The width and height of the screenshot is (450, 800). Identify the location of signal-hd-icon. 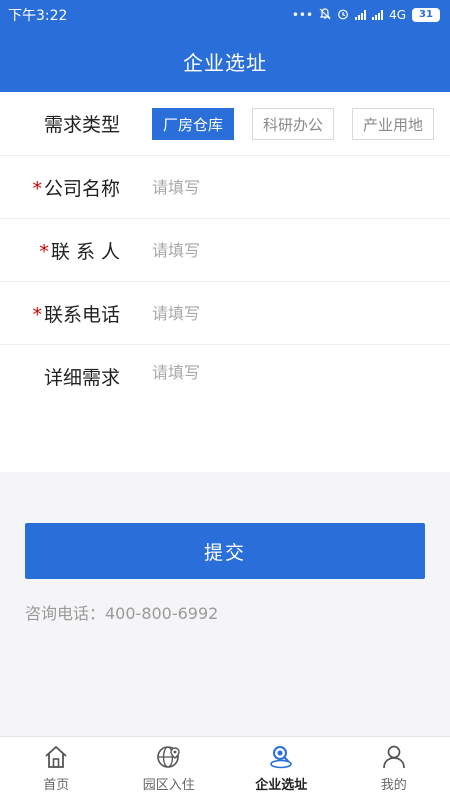
(378, 15).